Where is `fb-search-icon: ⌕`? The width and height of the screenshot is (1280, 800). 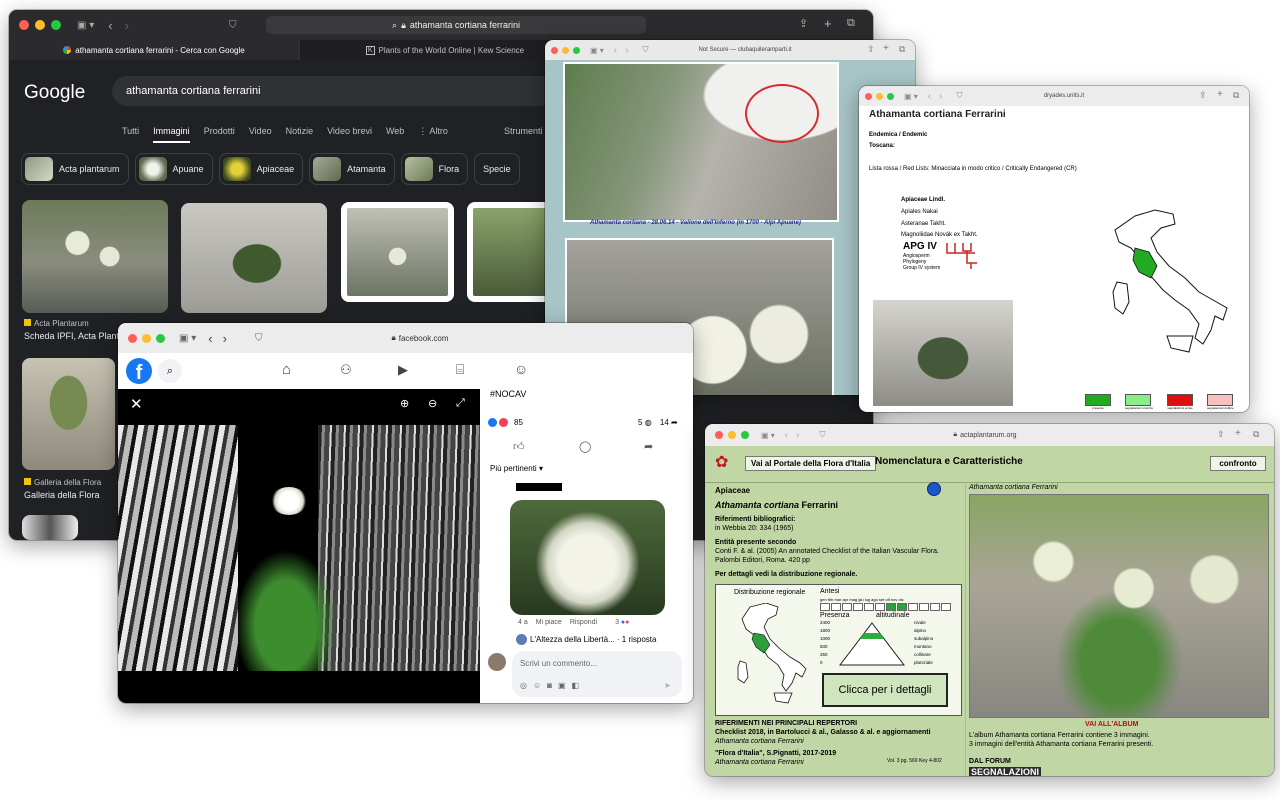 fb-search-icon: ⌕ is located at coordinates (170, 371).